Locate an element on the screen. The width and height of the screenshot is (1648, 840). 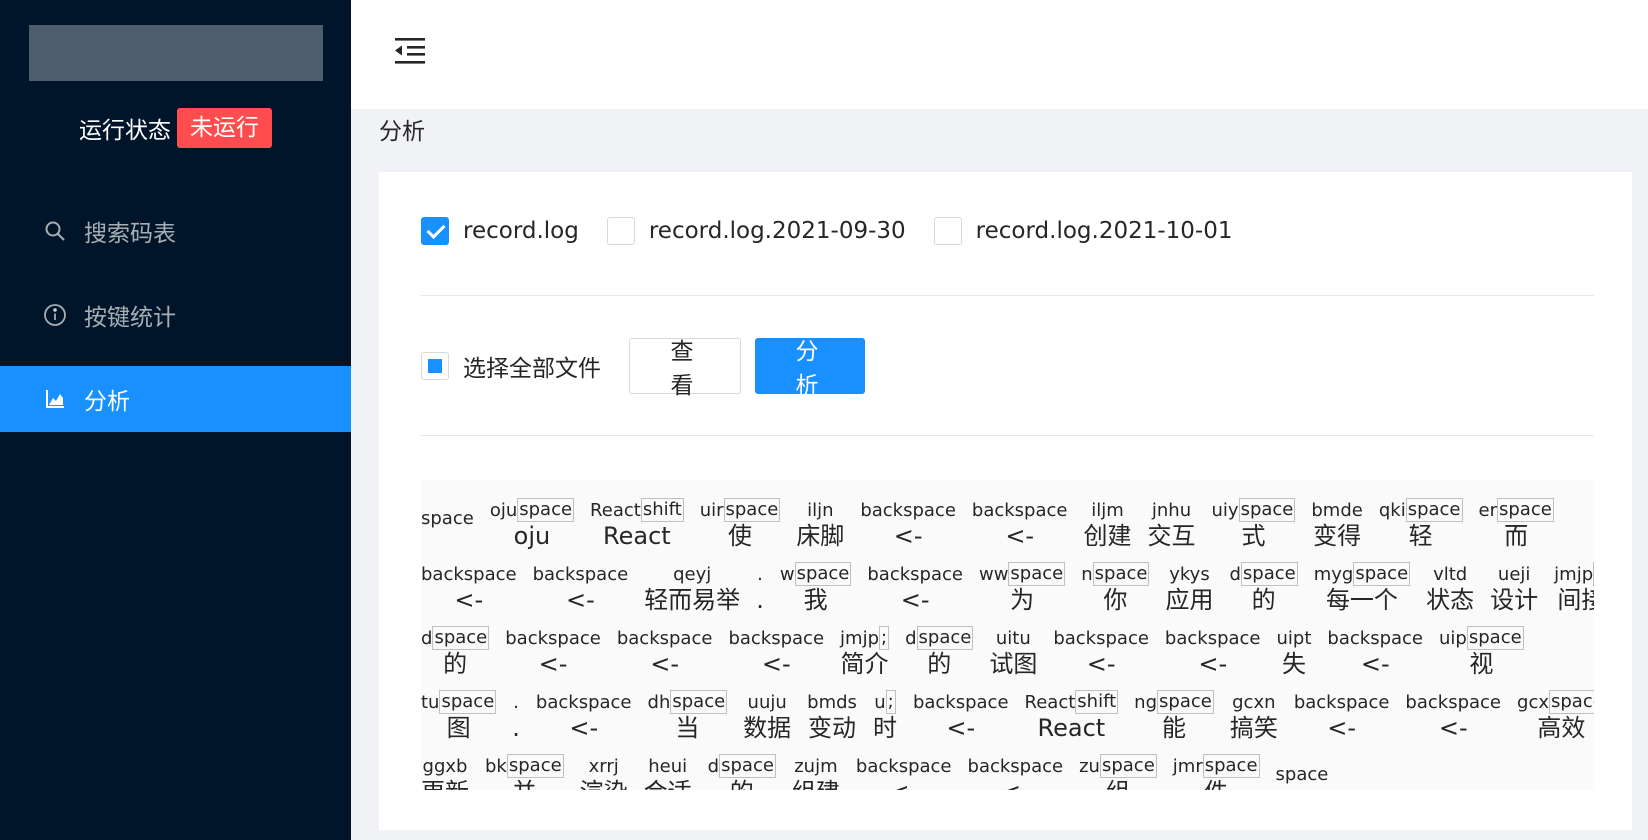
result-token: jmjpd间接 is located at coordinates (1574, 588).